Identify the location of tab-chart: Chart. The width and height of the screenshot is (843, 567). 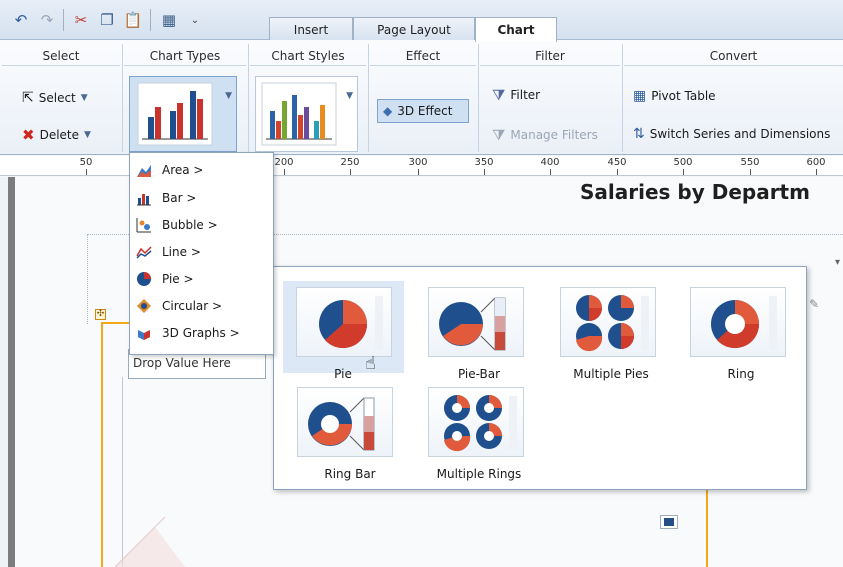
(516, 29).